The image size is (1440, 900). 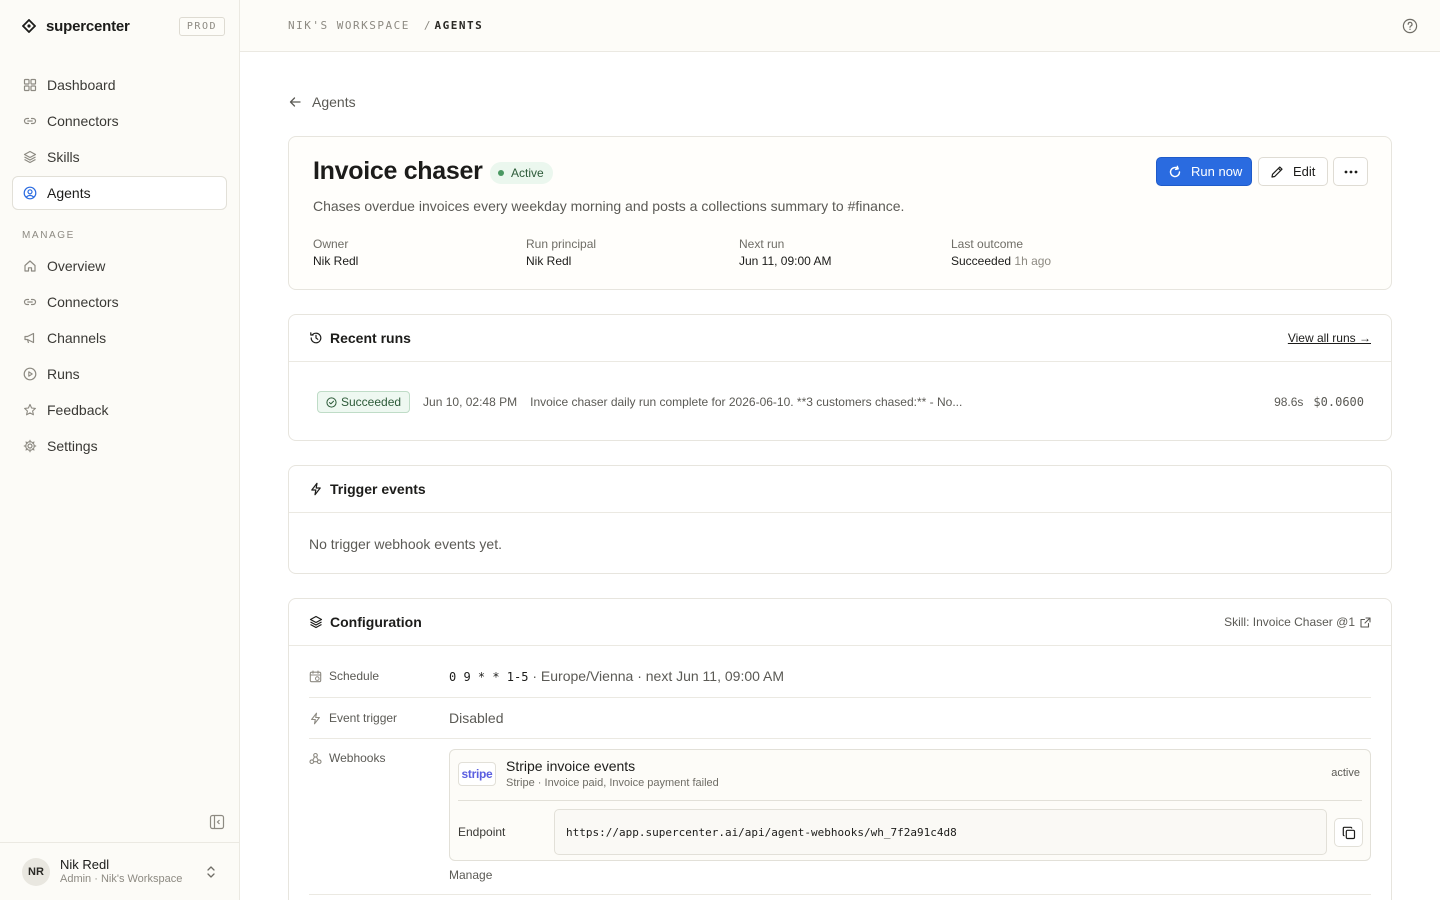 I want to click on user-info: Nik Redl Admin · Nik's Workspace, so click(x=121, y=871).